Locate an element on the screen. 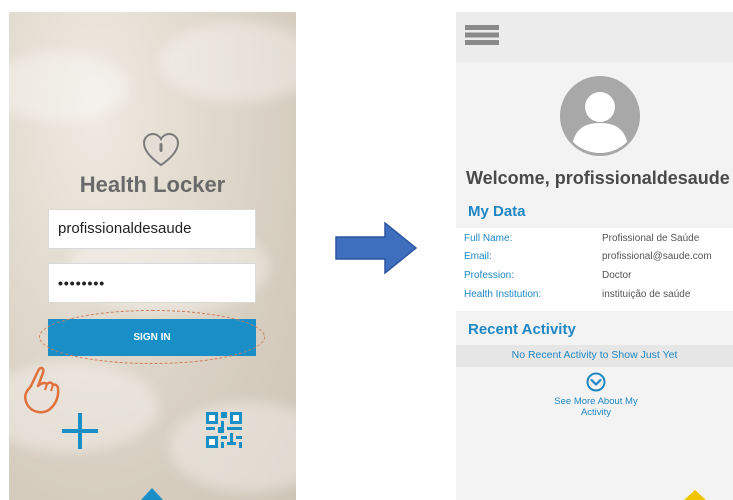  full-name-value: Profissional de Saúde is located at coordinates (651, 238).